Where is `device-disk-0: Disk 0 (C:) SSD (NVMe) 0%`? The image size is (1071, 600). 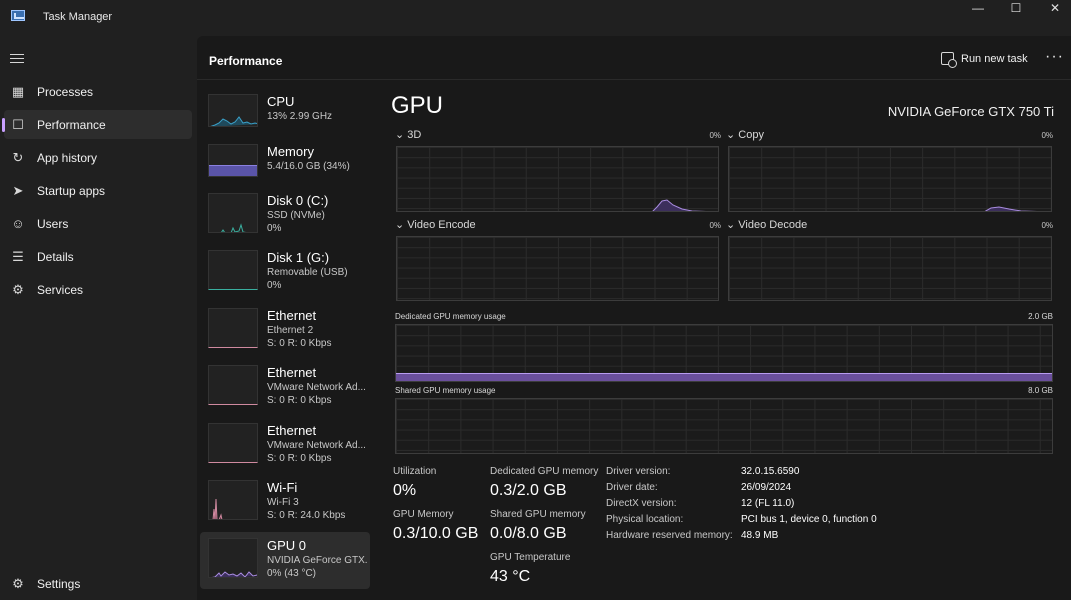
device-disk-0: Disk 0 (C:) SSD (NVMe) 0% is located at coordinates (285, 215).